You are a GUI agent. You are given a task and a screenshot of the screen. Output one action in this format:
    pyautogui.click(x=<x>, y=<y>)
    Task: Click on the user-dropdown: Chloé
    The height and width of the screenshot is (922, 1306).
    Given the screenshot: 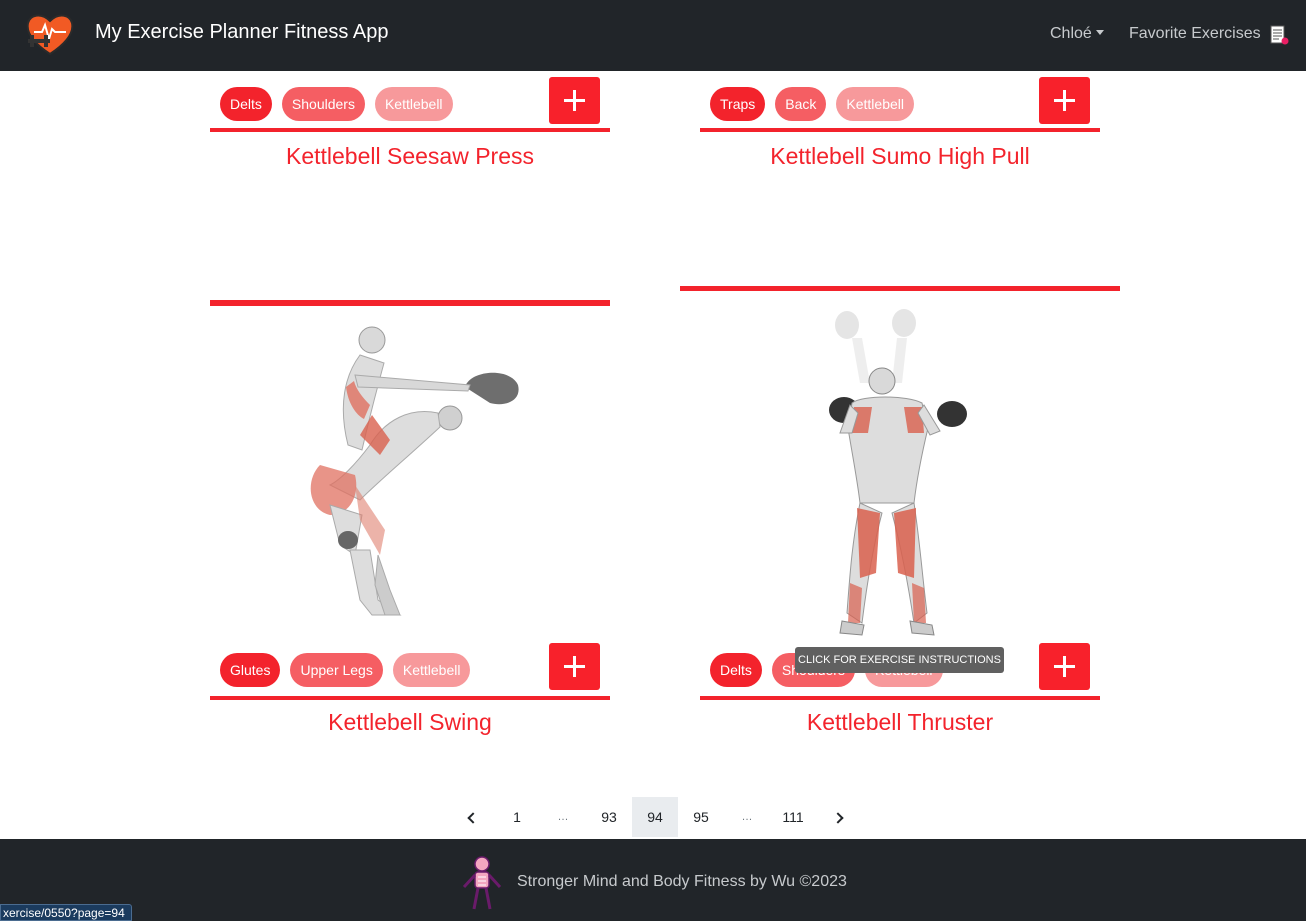 What is the action you would take?
    pyautogui.click(x=1077, y=34)
    